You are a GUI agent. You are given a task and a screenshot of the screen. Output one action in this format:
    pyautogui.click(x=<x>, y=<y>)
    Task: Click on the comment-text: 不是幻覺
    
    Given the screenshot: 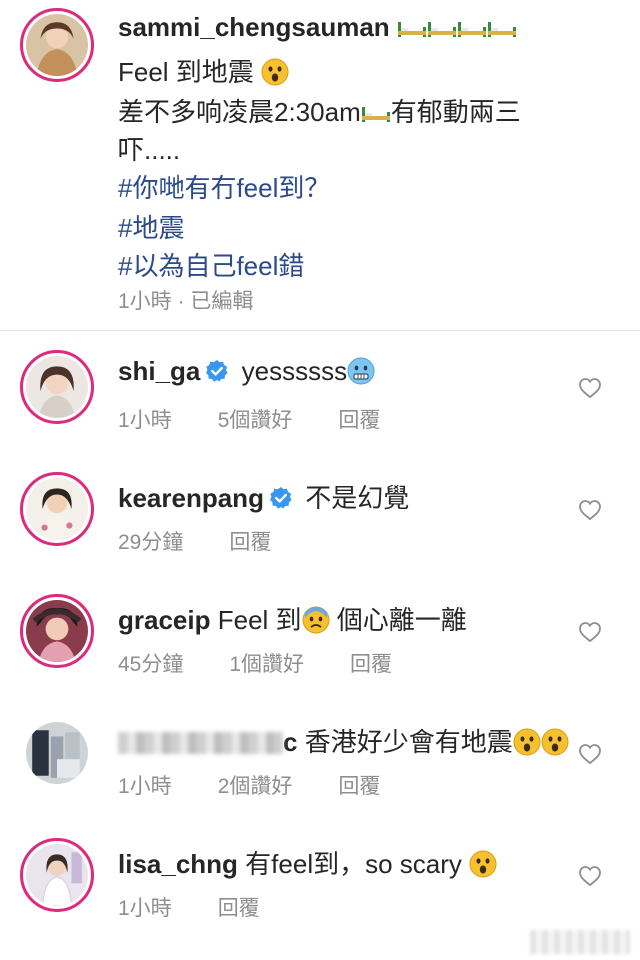 What is the action you would take?
    pyautogui.click(x=357, y=498)
    